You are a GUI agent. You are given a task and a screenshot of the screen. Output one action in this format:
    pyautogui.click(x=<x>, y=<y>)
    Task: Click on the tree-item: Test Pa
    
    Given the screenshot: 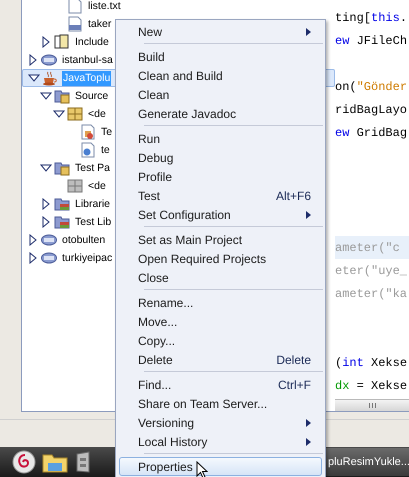 What is the action you would take?
    pyautogui.click(x=93, y=168)
    